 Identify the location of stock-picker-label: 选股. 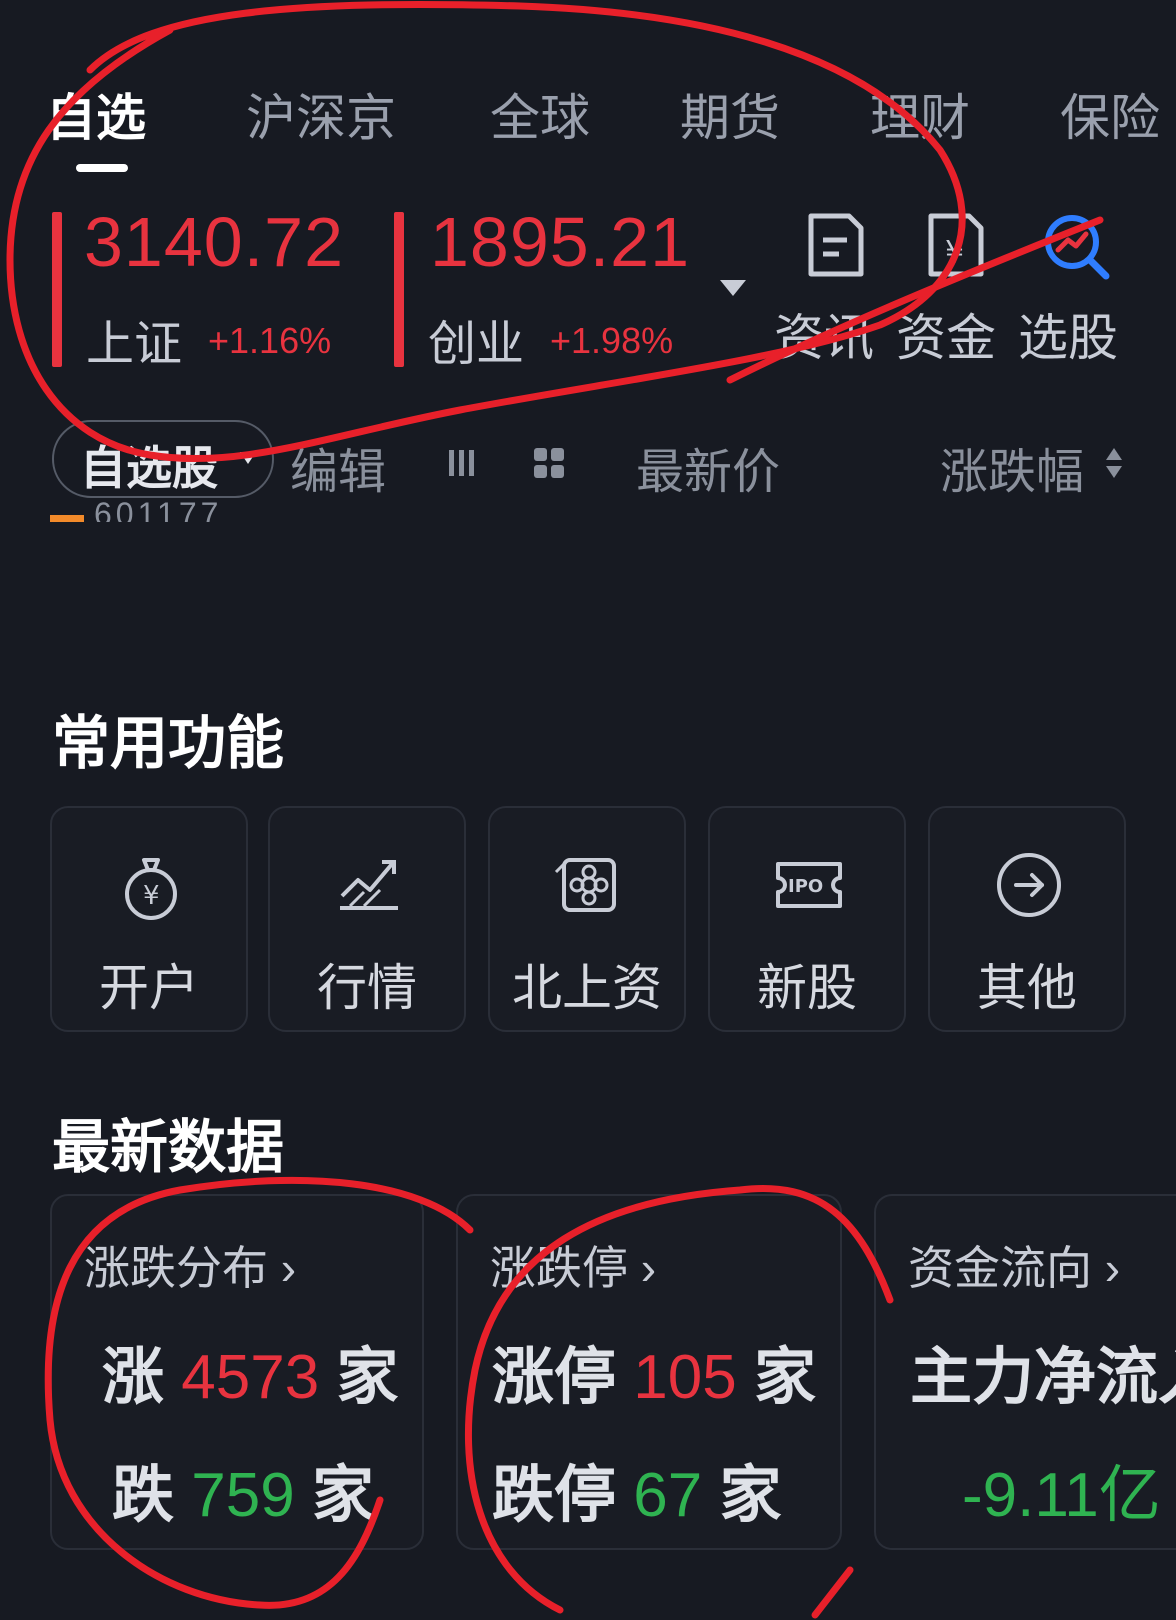
(1068, 338).